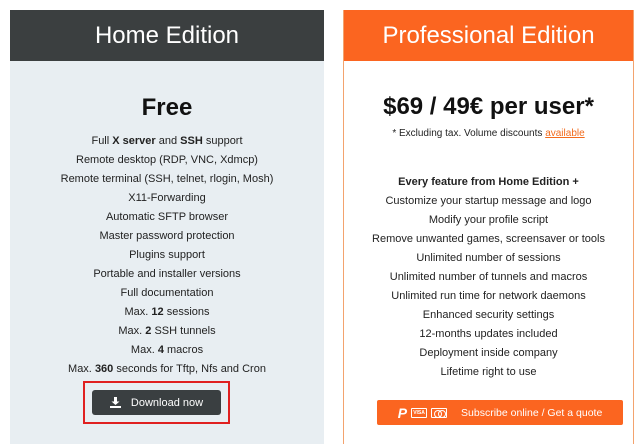 The width and height of the screenshot is (643, 444). I want to click on home-feature-text: Automatic SFTP browser, so click(167, 217).